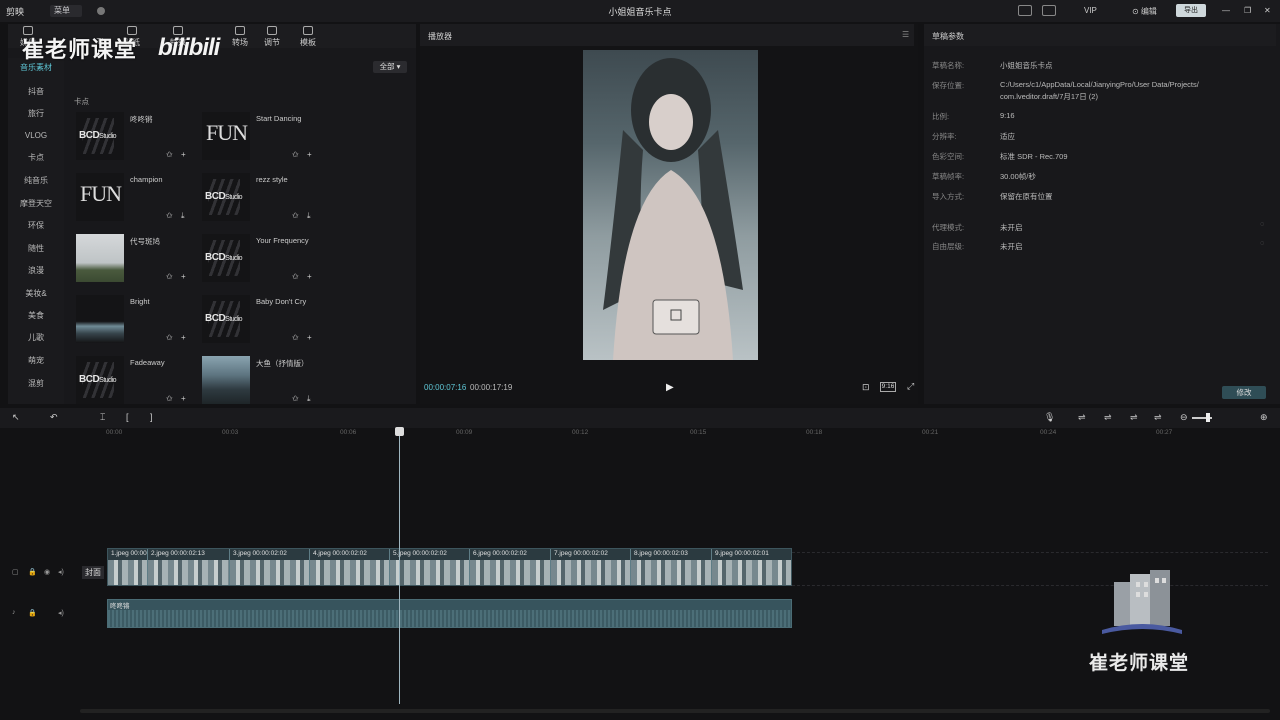 The width and height of the screenshot is (1280, 720). Describe the element at coordinates (36, 338) in the screenshot. I see `nav-item: 儿歌` at that location.